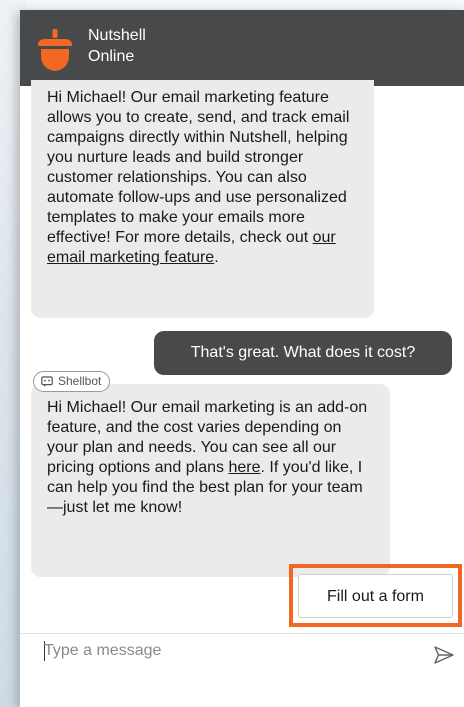  Describe the element at coordinates (47, 381) in the screenshot. I see `chatbot-icon` at that location.